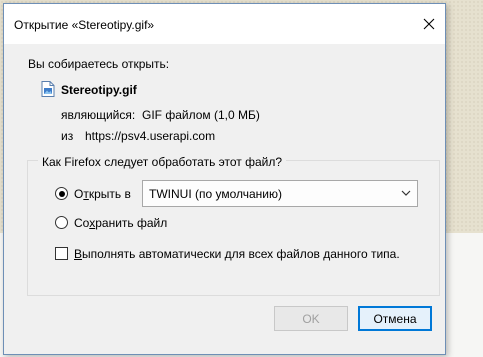 The width and height of the screenshot is (483, 357). Describe the element at coordinates (311, 318) in the screenshot. I see `ok-button: OK` at that location.